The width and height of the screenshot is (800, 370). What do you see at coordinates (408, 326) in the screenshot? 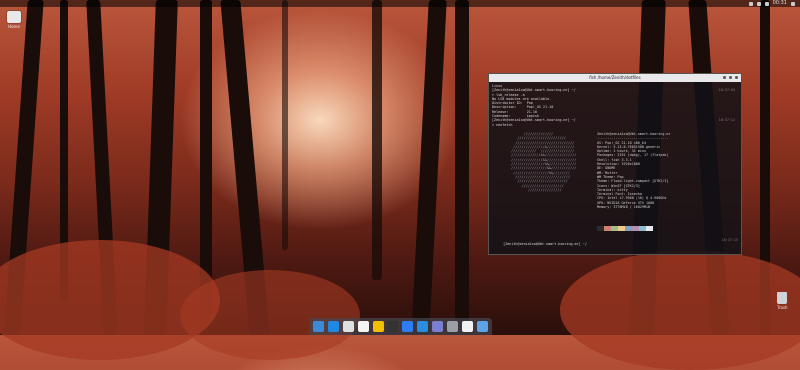
I see `appstore-icon` at bounding box center [408, 326].